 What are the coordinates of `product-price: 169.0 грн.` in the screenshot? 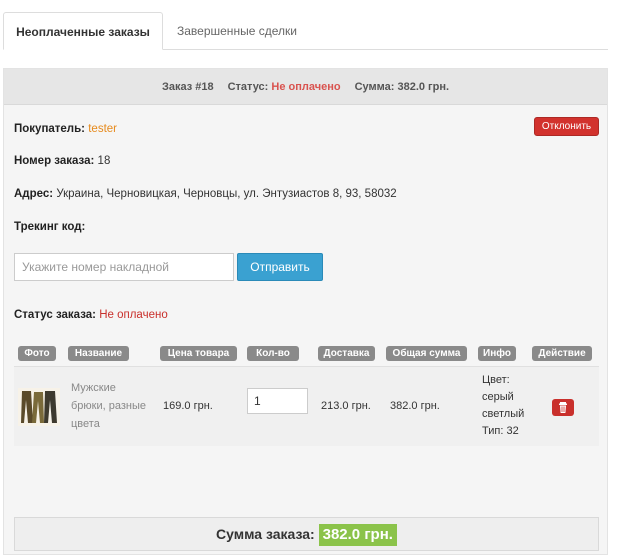 It's located at (188, 406).